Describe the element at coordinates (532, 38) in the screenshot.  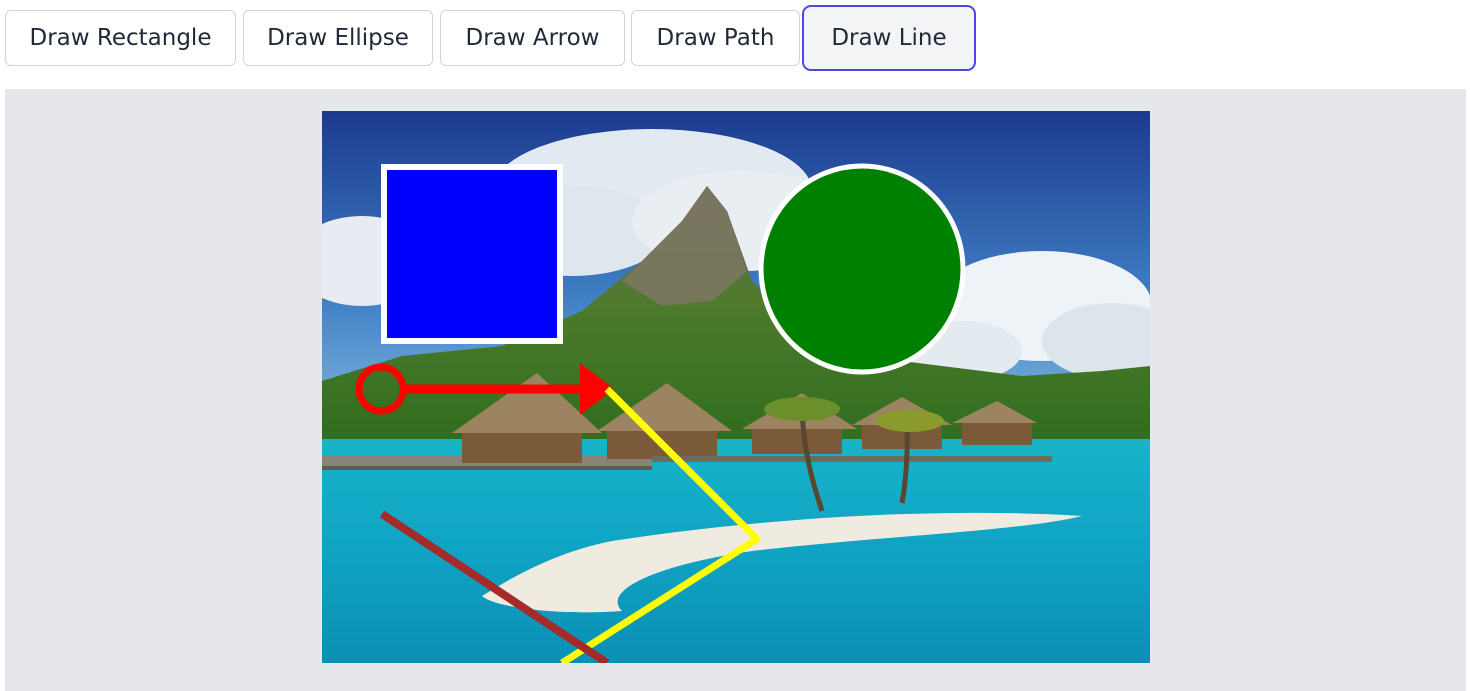
I see `draw-arrow-button: Draw Arrow` at that location.